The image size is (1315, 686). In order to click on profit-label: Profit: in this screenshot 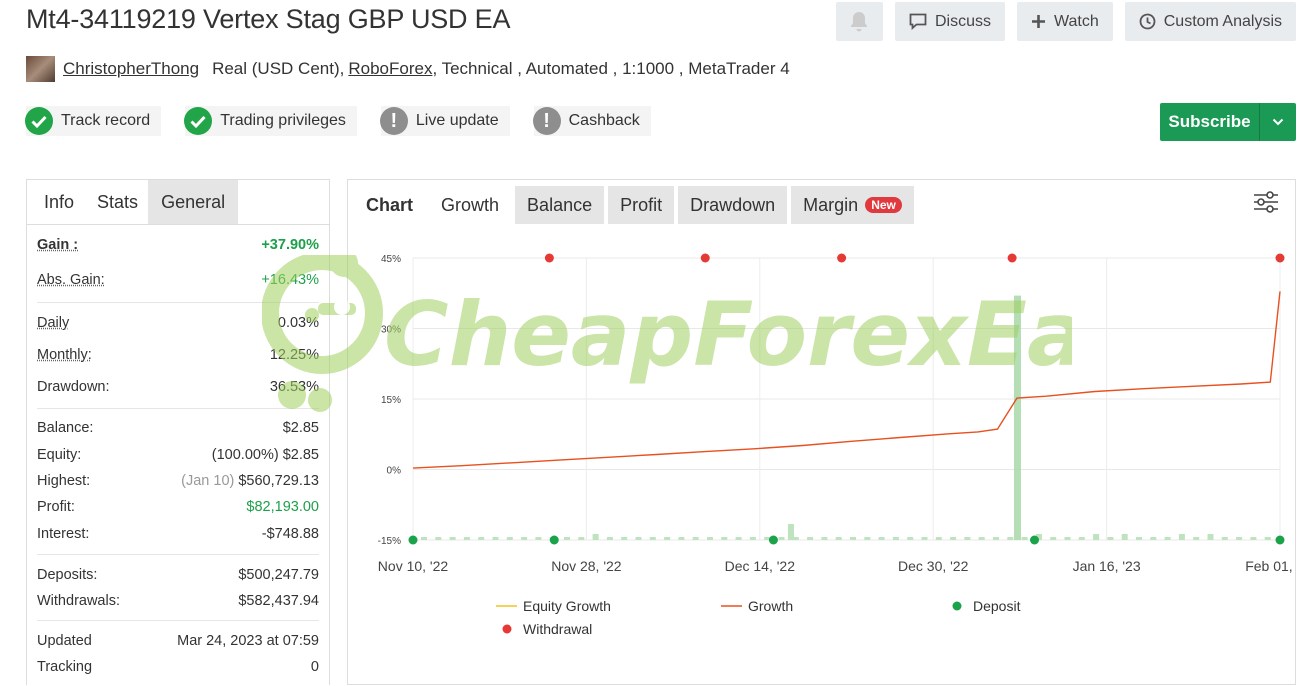, I will do `click(56, 507)`.